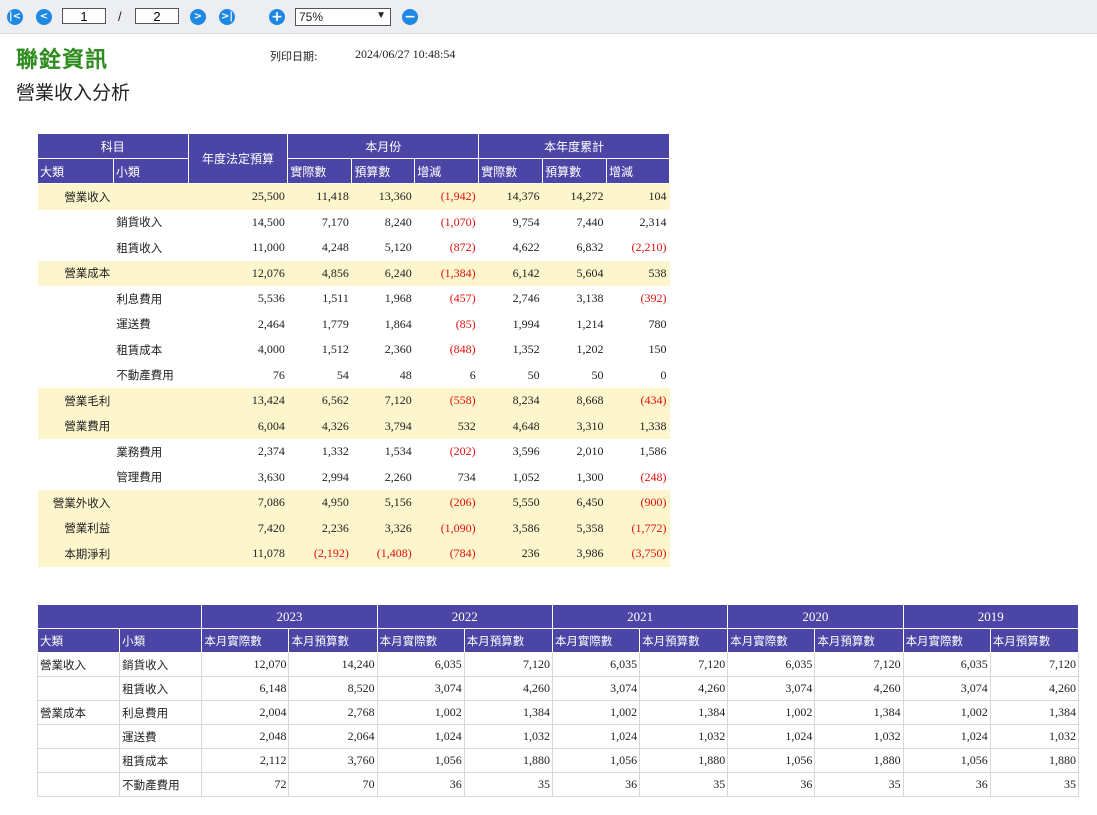 The image size is (1097, 815). I want to click on value-cell: 5,358, so click(574, 528).